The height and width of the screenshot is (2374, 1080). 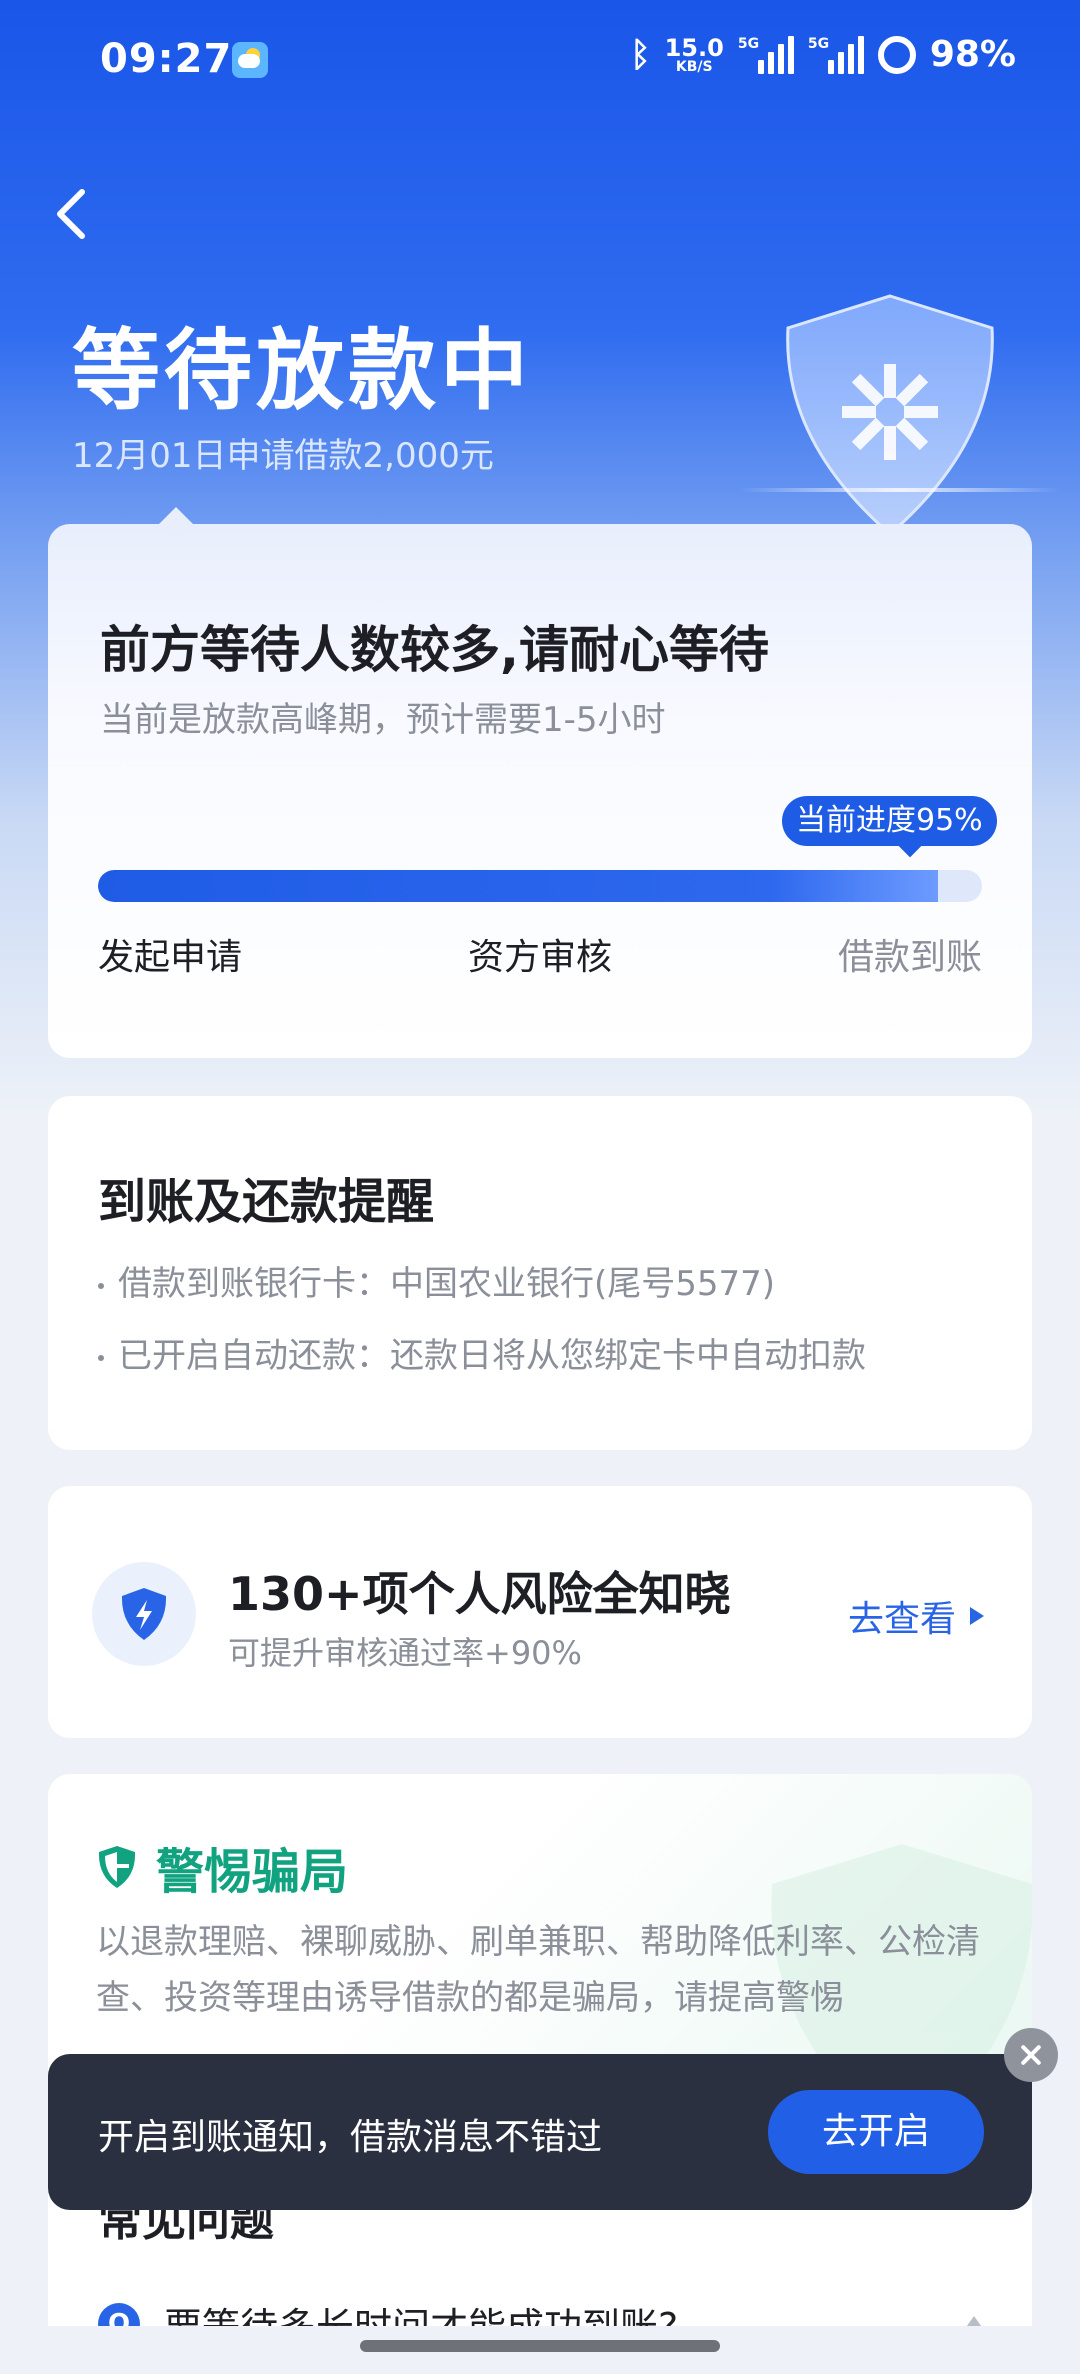 I want to click on reminder-title: 到账及还款提醒, so click(x=266, y=1202).